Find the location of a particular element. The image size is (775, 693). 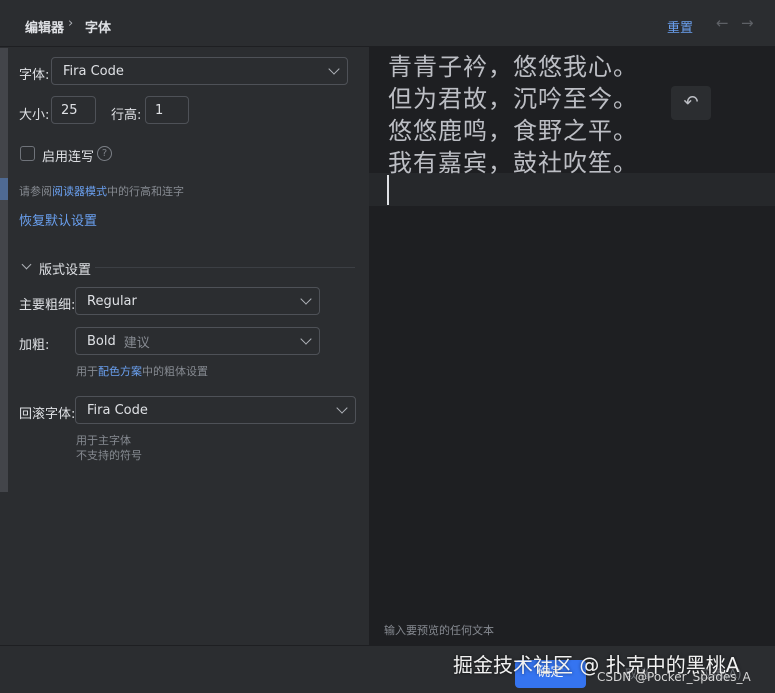

font-label: 字体: is located at coordinates (34, 75).